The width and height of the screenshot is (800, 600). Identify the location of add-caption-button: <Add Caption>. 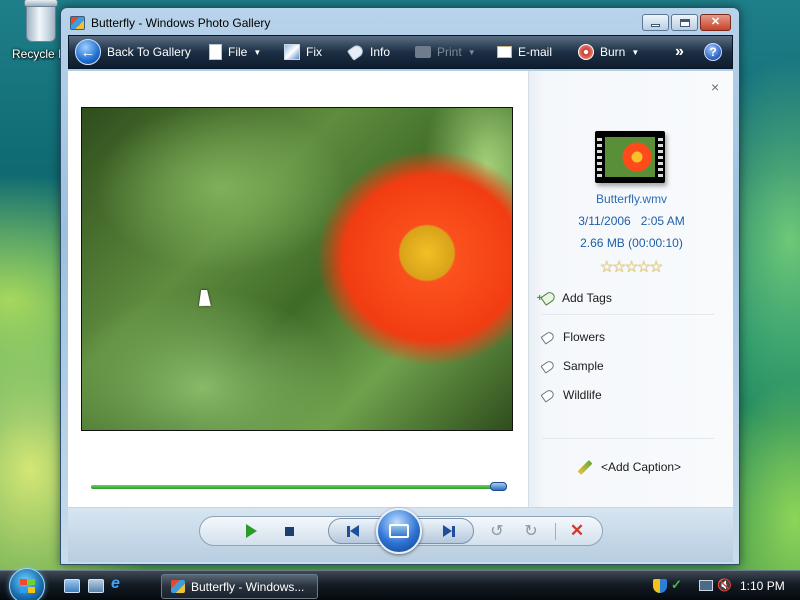
(629, 467).